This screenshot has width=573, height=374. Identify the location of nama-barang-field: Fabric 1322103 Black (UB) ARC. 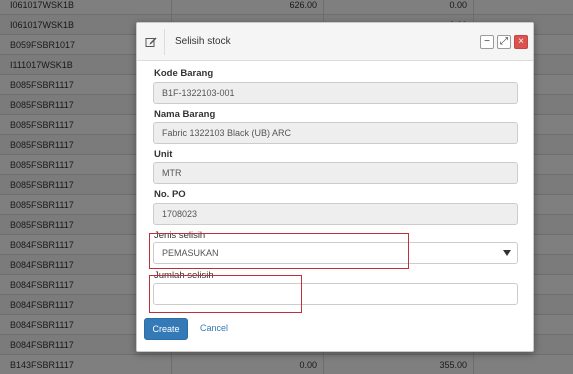
(335, 133).